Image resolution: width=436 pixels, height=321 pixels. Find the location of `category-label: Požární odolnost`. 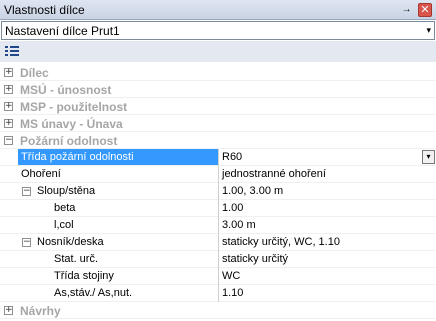

category-label: Požární odolnost is located at coordinates (69, 141).